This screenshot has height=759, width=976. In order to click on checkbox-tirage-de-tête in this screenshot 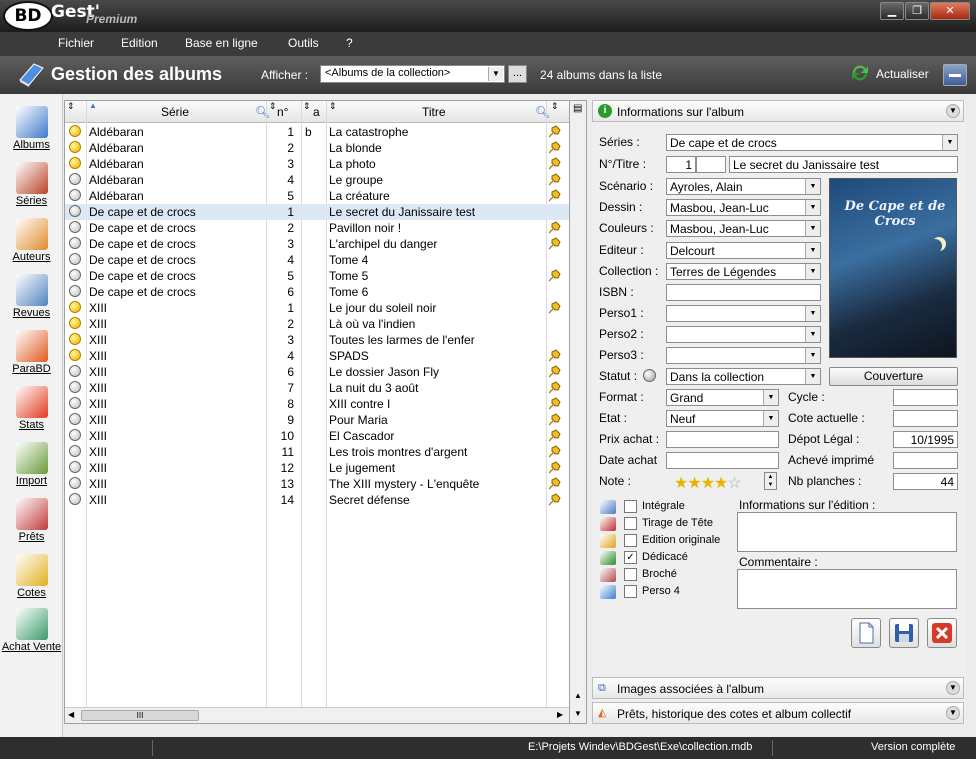, I will do `click(630, 523)`.